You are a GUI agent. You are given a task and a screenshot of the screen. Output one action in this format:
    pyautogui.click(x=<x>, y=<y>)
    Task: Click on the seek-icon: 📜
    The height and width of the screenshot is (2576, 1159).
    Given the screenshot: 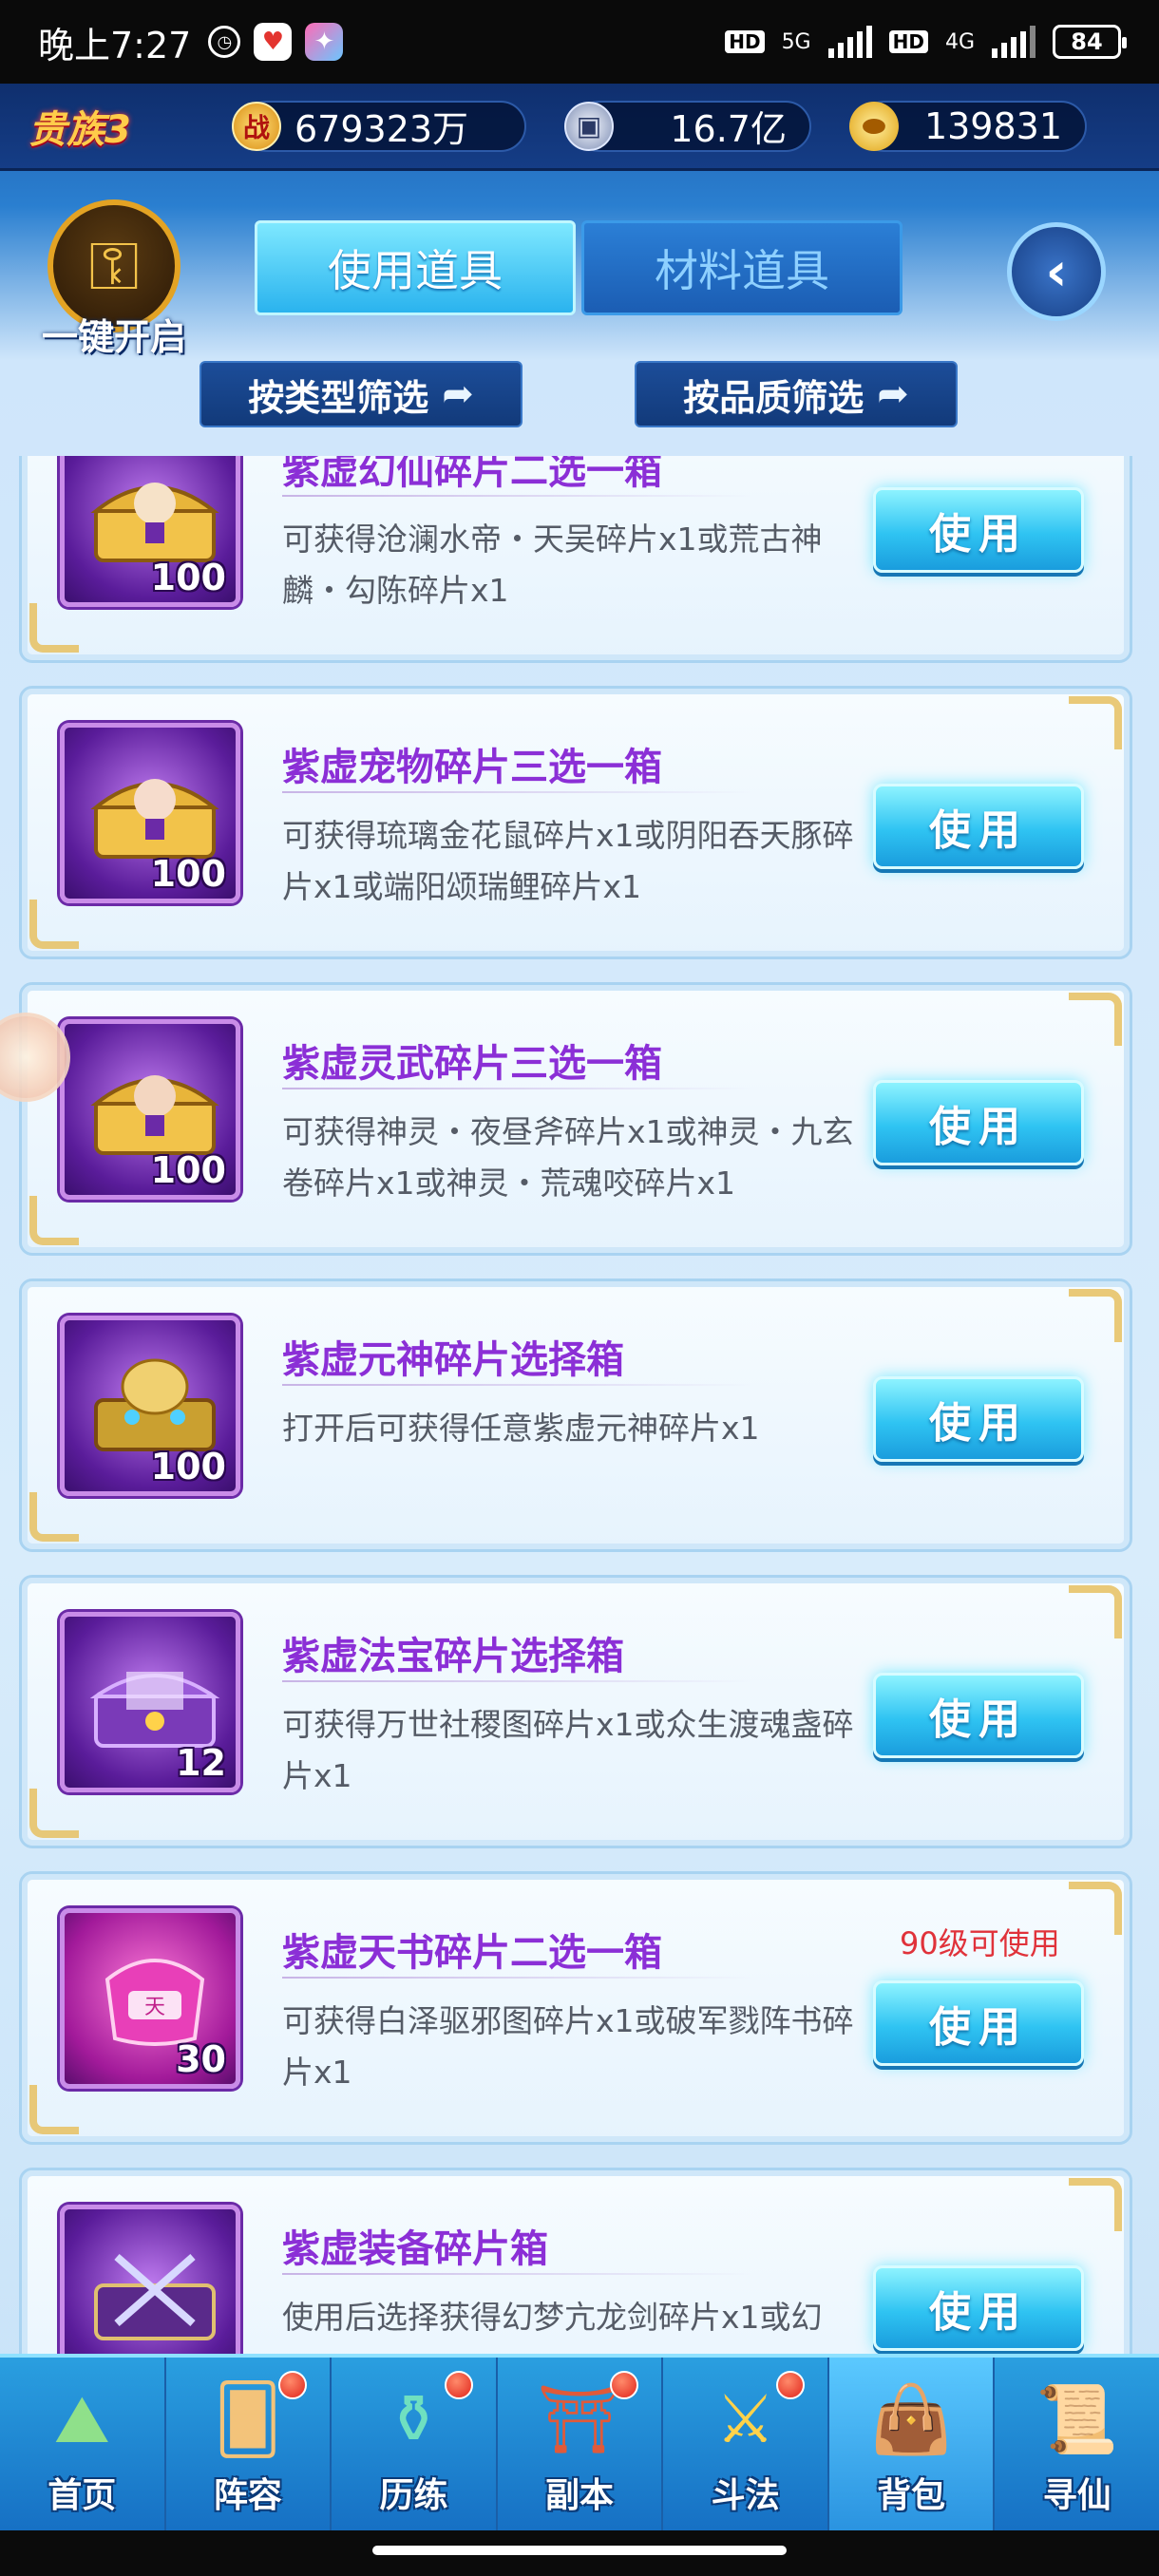 What is the action you would take?
    pyautogui.click(x=1077, y=2418)
    